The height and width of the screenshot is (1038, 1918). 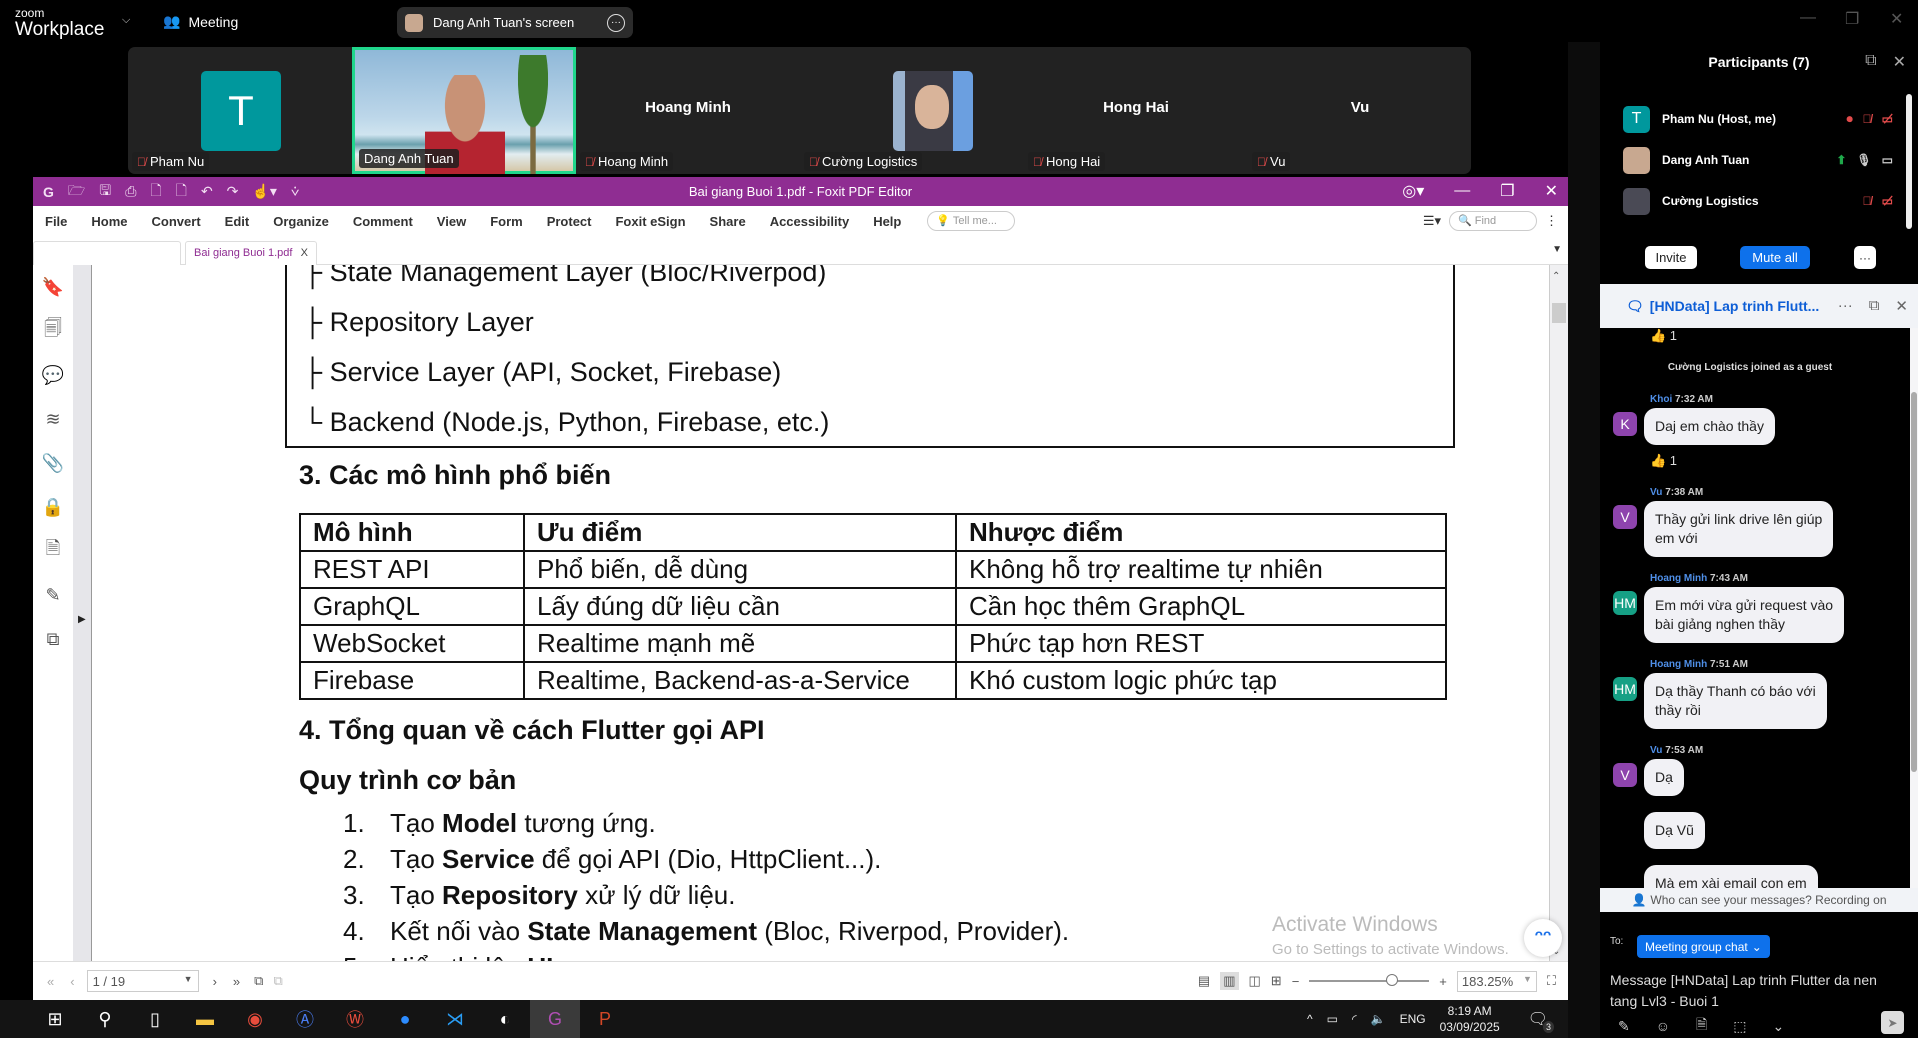 What do you see at coordinates (1863, 160) in the screenshot?
I see `mic-icon: 🎙` at bounding box center [1863, 160].